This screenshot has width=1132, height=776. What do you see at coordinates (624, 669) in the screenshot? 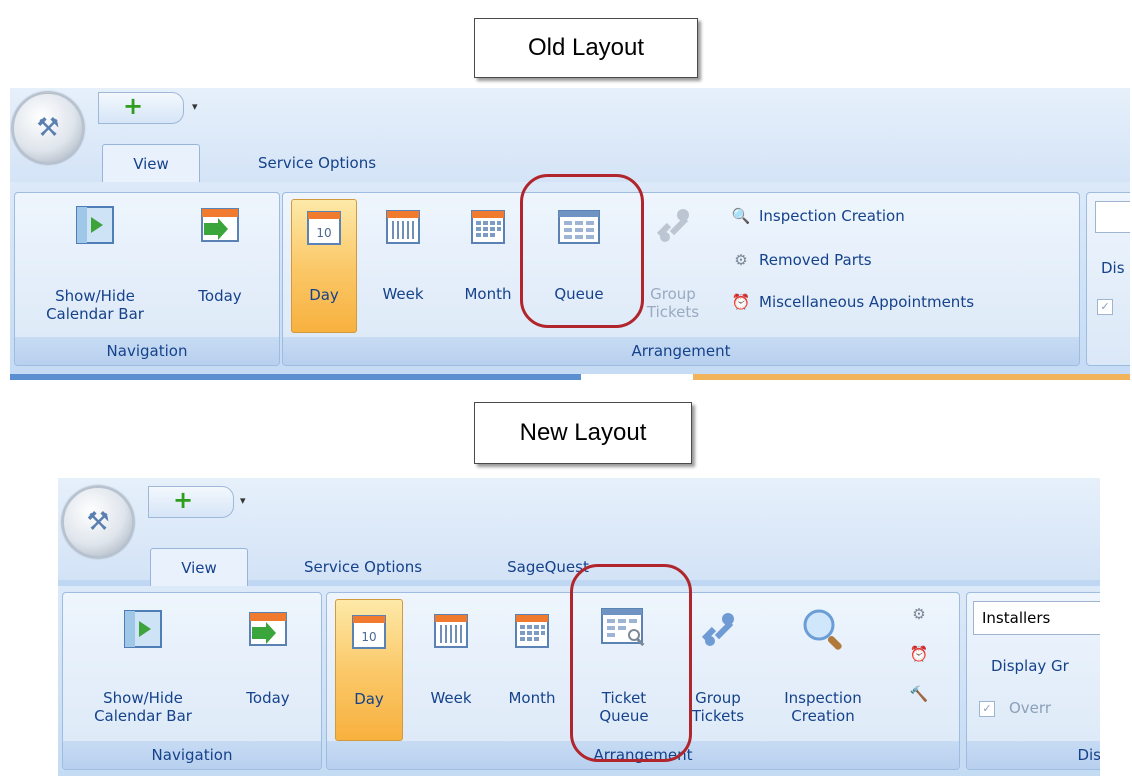
I see `ticket-queue-button: Ticket Queue` at bounding box center [624, 669].